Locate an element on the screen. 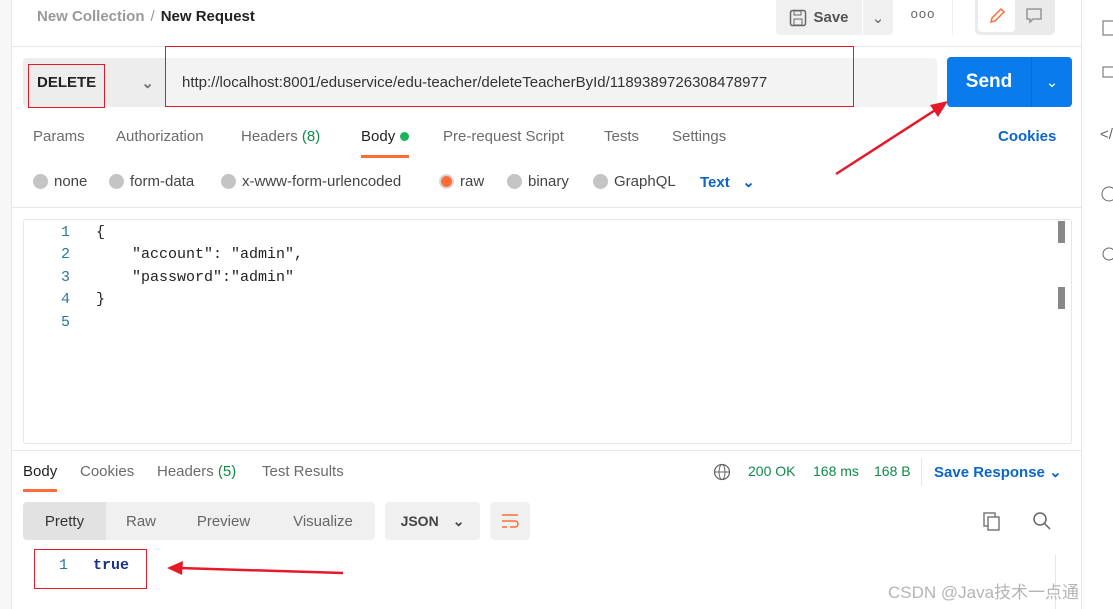 The width and height of the screenshot is (1113, 609). tab-settings: Settings is located at coordinates (699, 136).